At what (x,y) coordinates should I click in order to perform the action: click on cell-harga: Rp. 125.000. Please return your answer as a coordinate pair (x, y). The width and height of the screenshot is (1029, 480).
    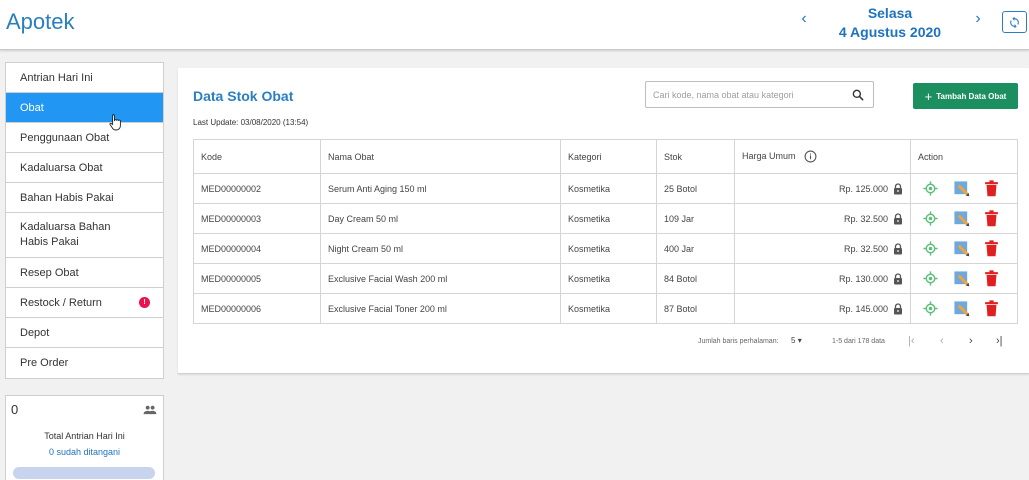
    Looking at the image, I should click on (822, 188).